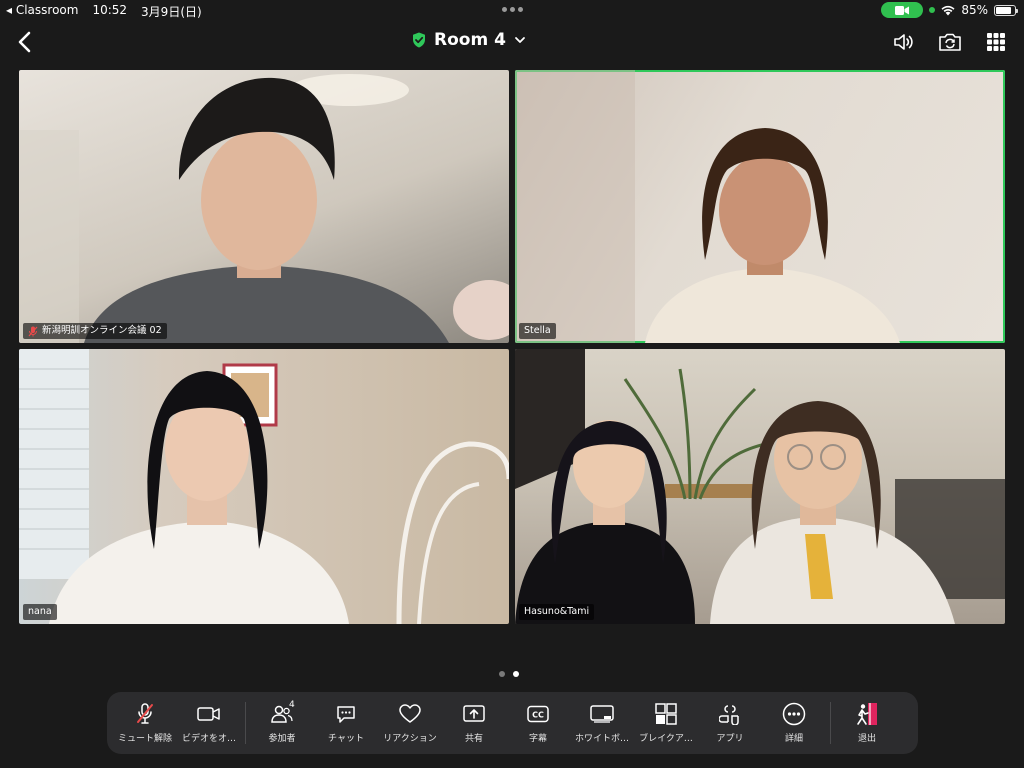  What do you see at coordinates (602, 714) in the screenshot?
I see `whiteboard-icon` at bounding box center [602, 714].